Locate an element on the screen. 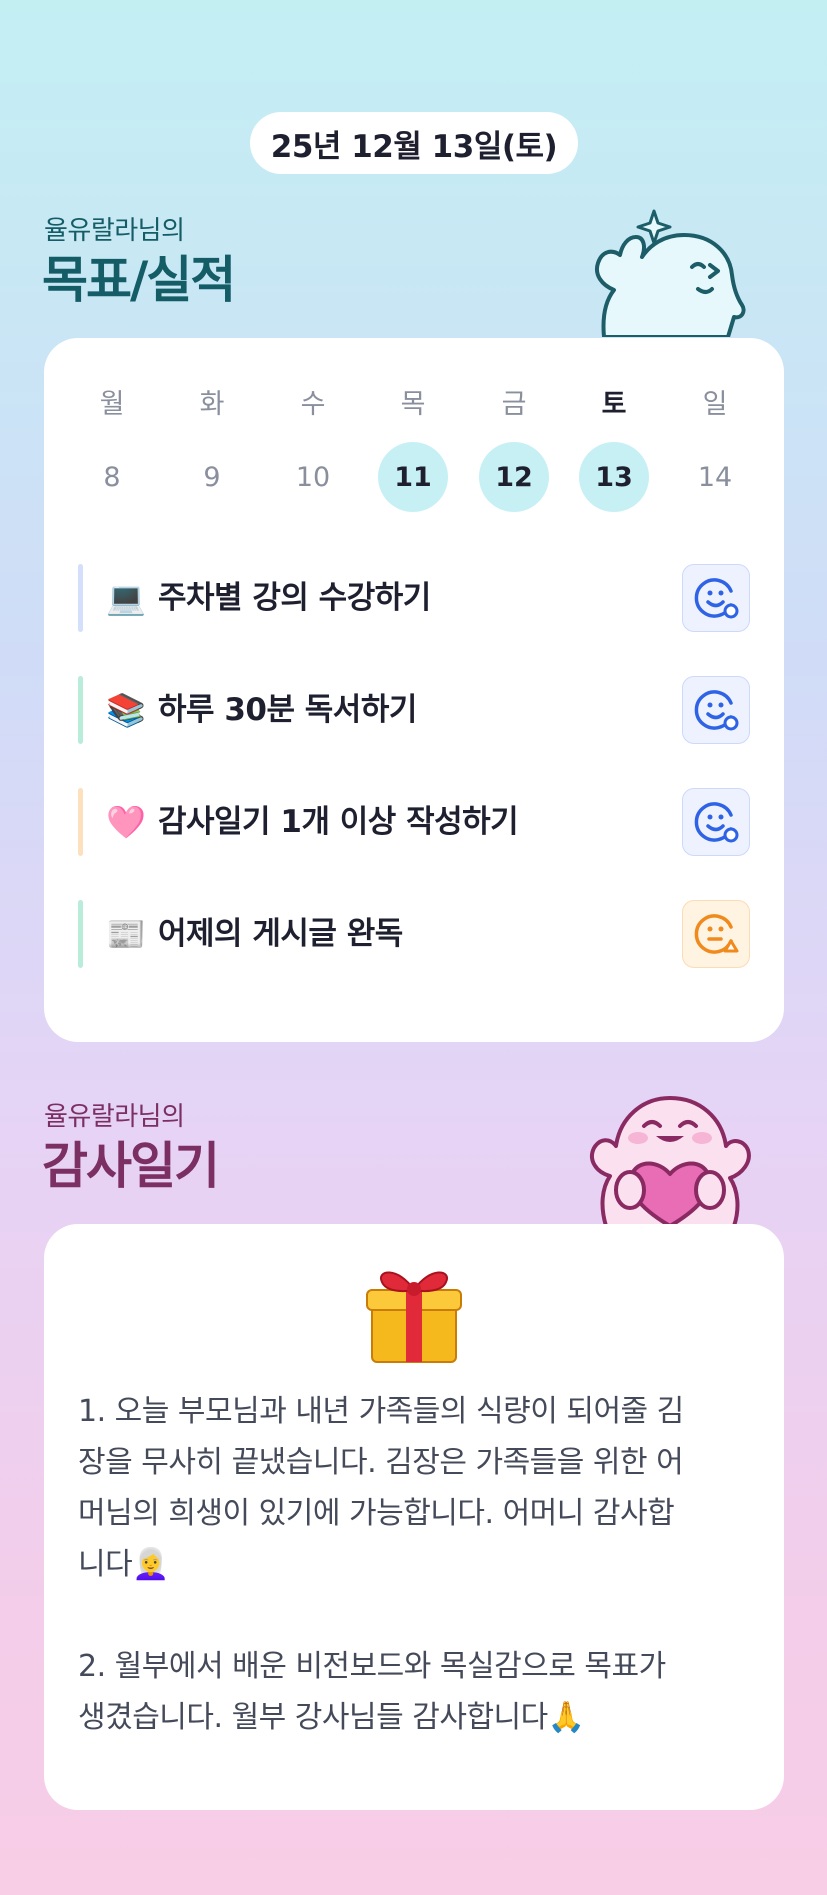 The height and width of the screenshot is (1895, 827). goal-text: 하루 30분 독서하기 is located at coordinates (287, 710).